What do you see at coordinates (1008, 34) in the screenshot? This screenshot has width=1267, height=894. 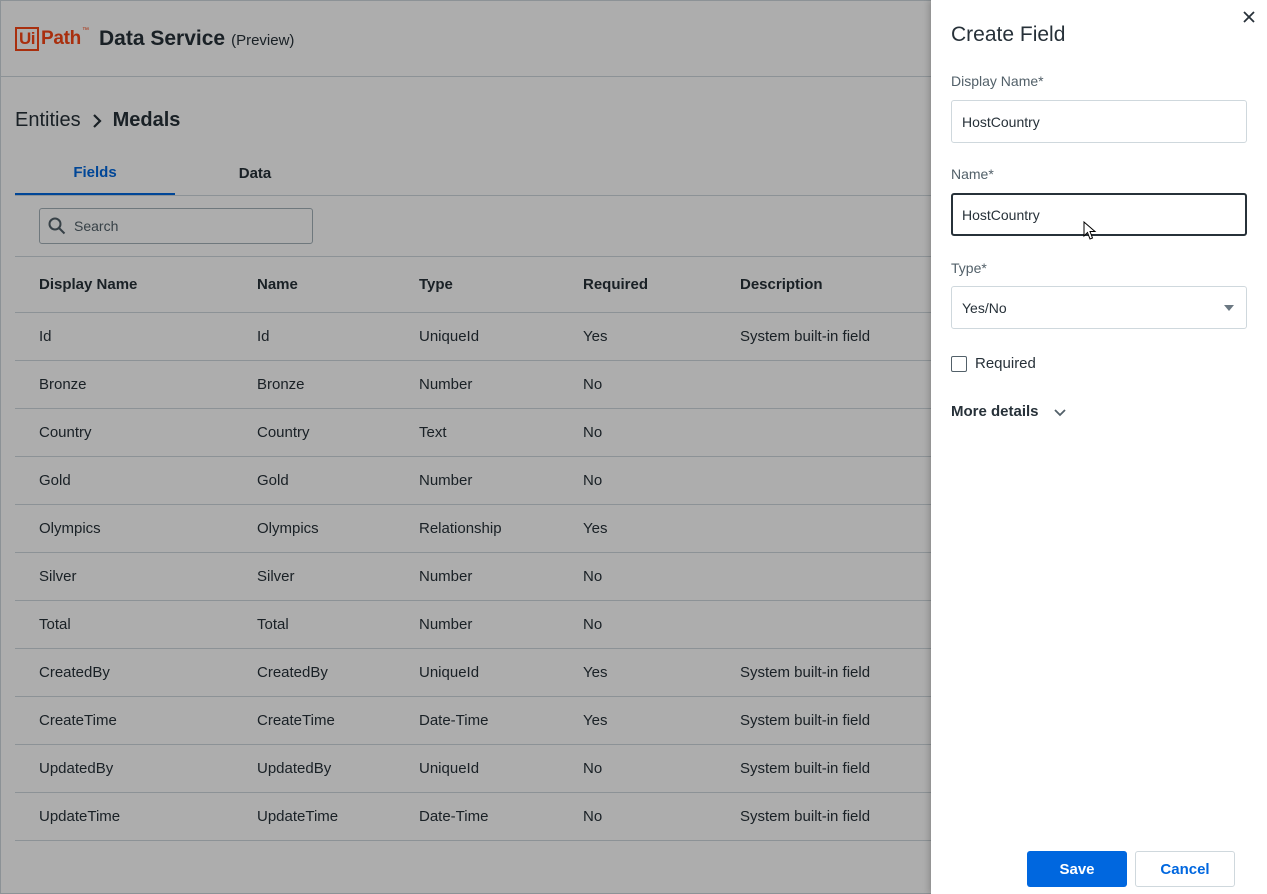 I see `panel-title: Create Field` at bounding box center [1008, 34].